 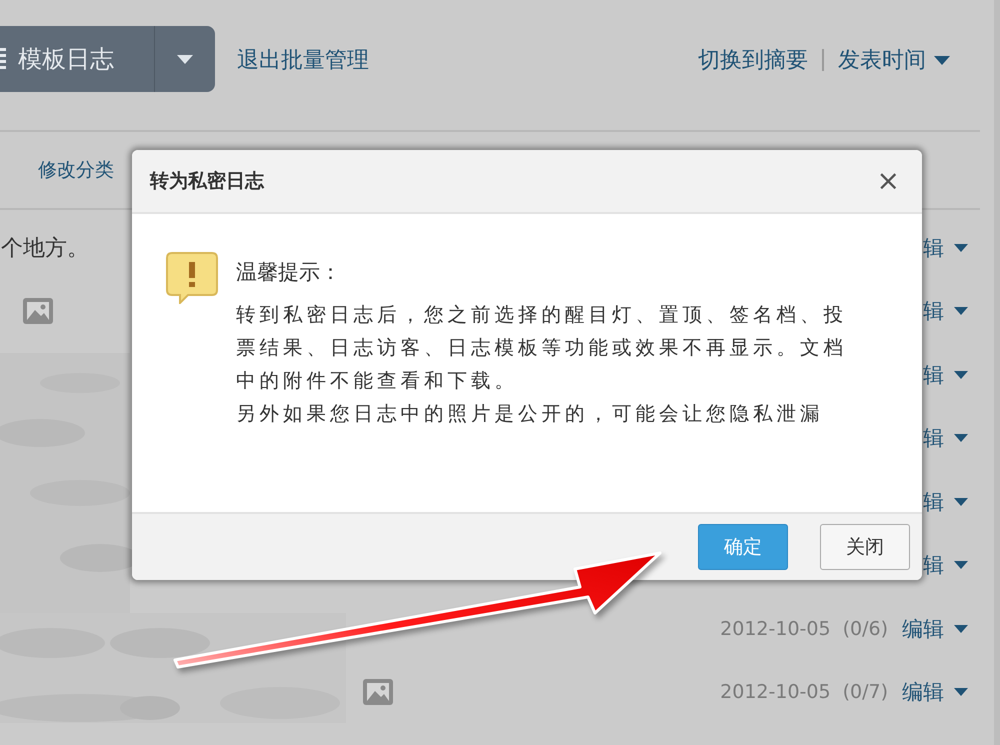 I want to click on entry-count: (0/7), so click(x=865, y=692).